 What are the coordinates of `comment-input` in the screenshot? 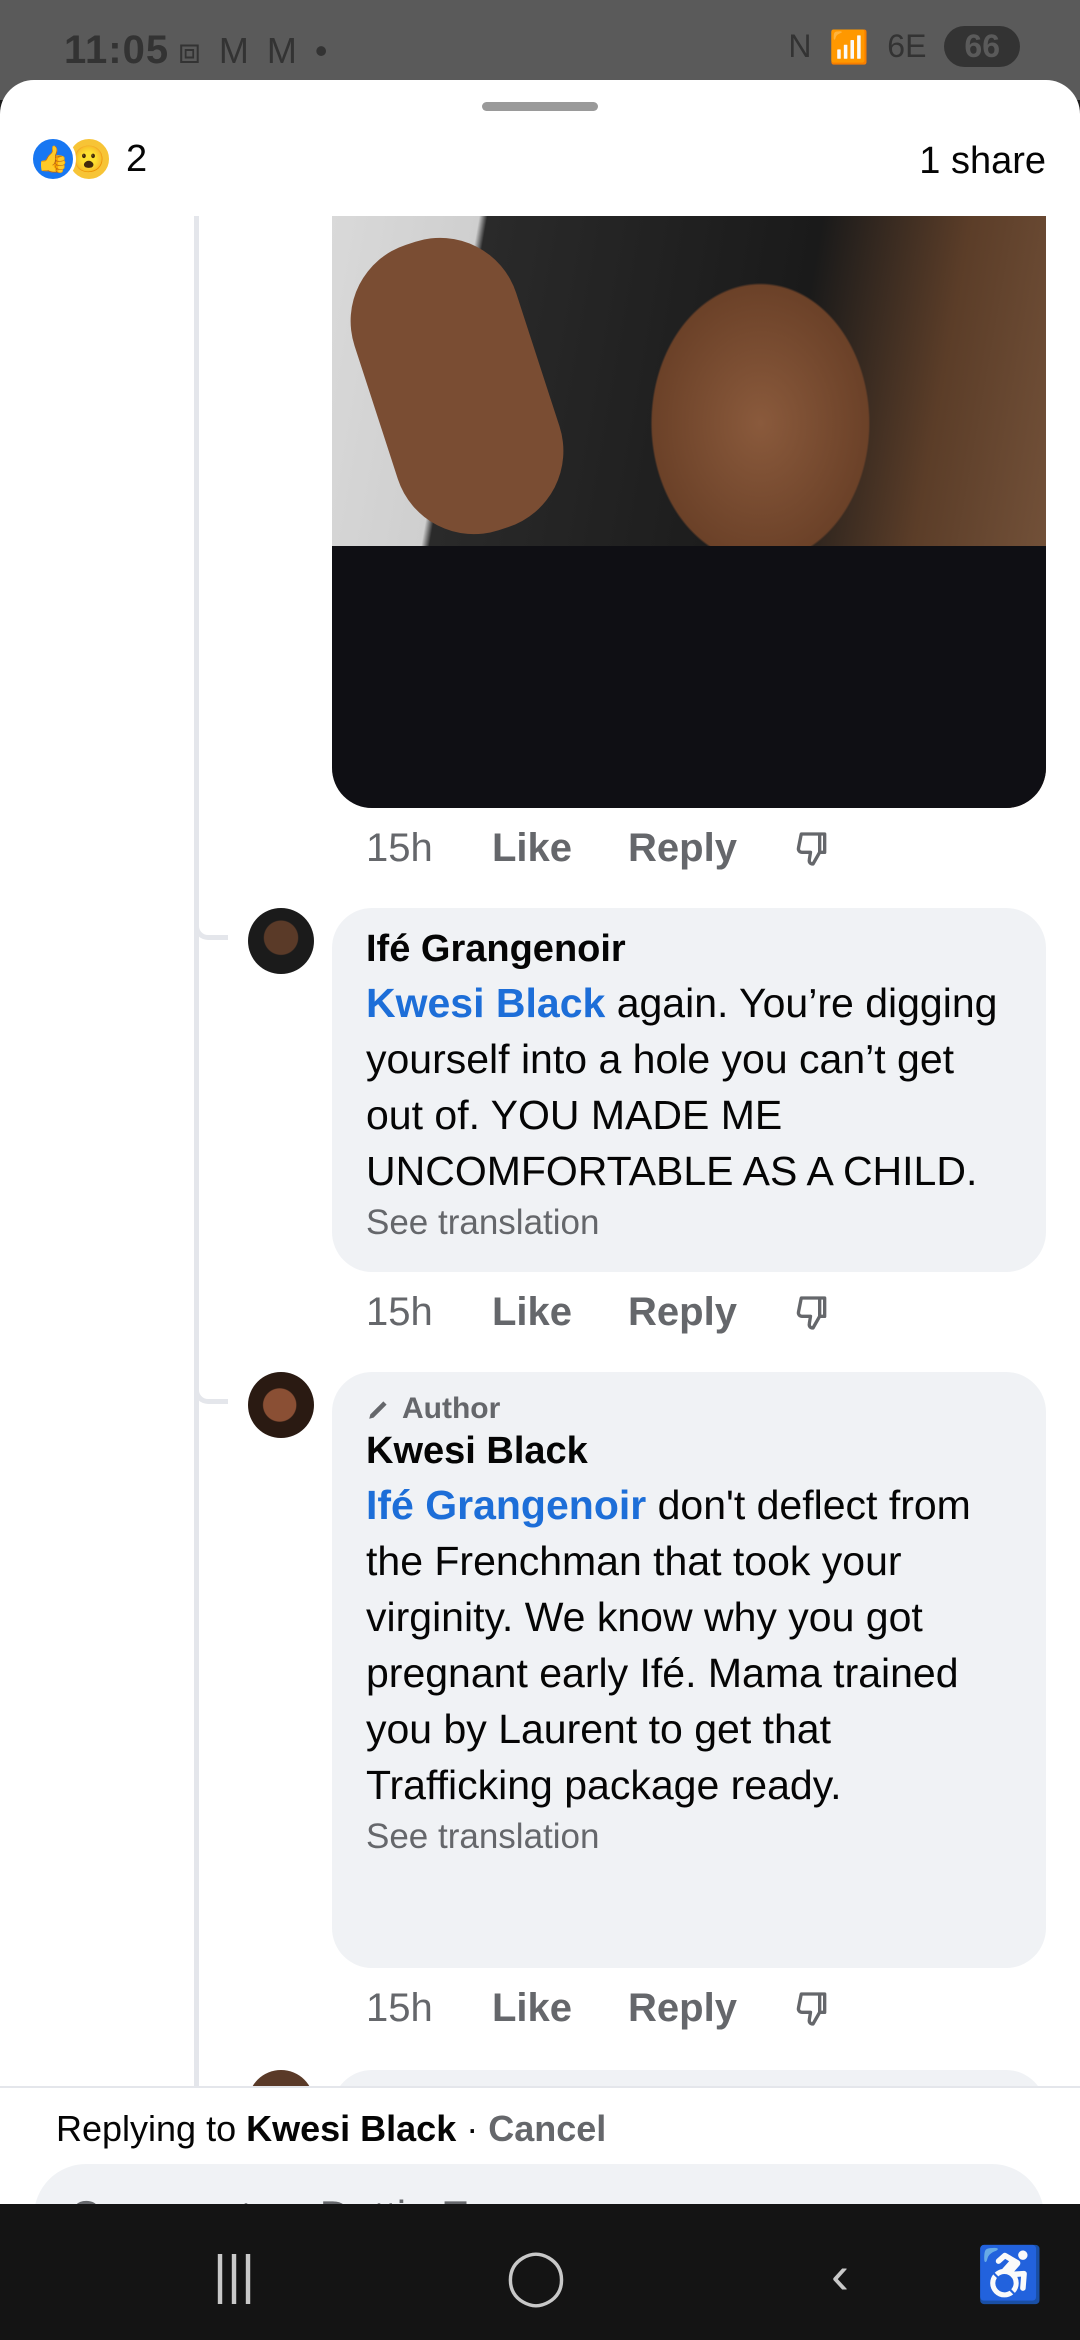 It's located at (539, 2184).